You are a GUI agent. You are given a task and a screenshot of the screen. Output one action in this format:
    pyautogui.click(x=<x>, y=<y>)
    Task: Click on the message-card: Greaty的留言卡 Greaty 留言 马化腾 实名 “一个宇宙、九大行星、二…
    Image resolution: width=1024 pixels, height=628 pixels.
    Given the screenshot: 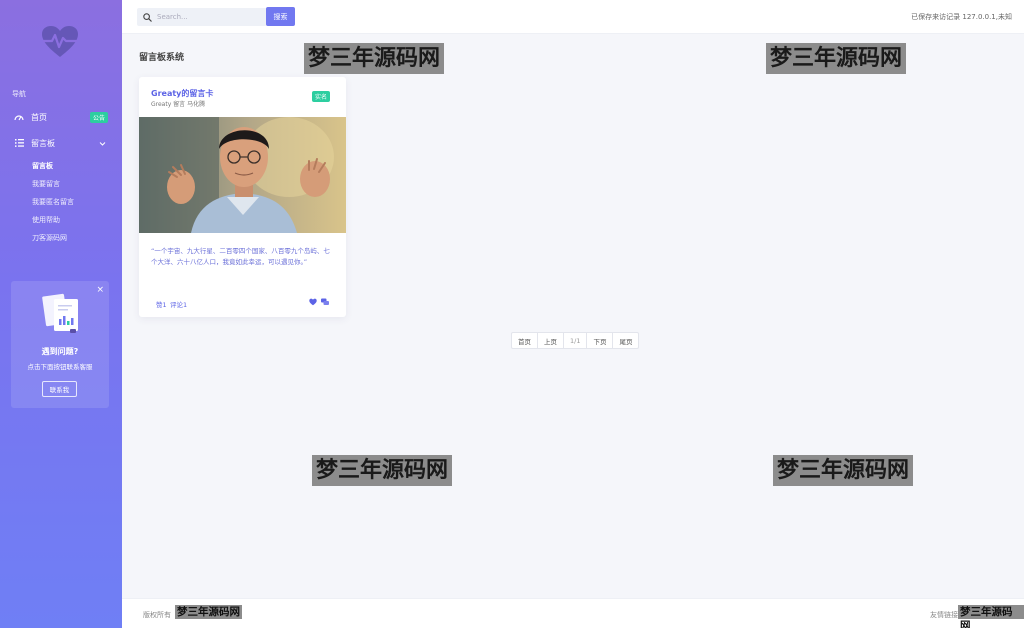 What is the action you would take?
    pyautogui.click(x=242, y=197)
    